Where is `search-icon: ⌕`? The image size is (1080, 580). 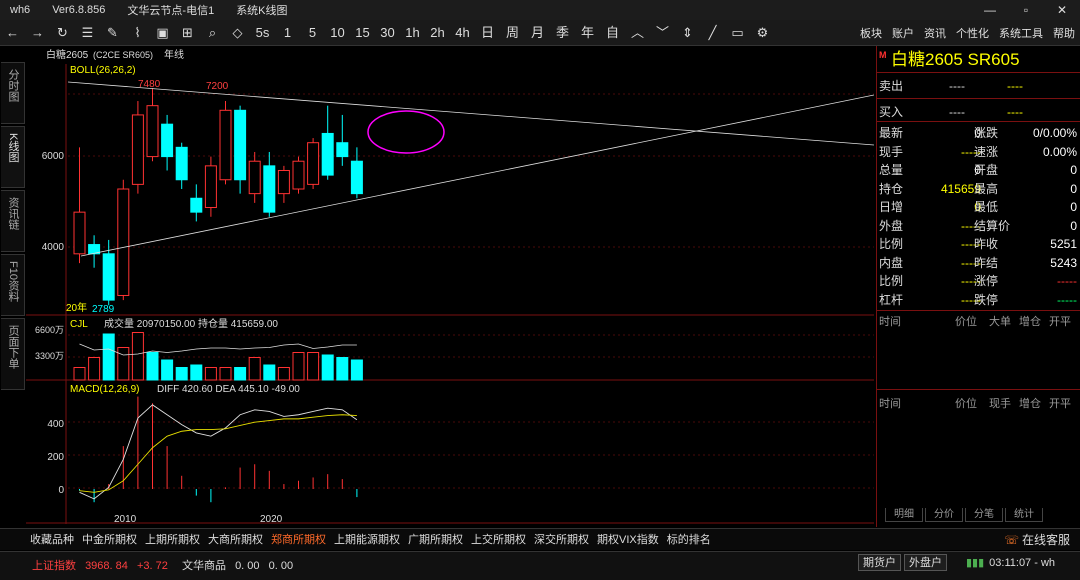
search-icon: ⌕ is located at coordinates (212, 33).